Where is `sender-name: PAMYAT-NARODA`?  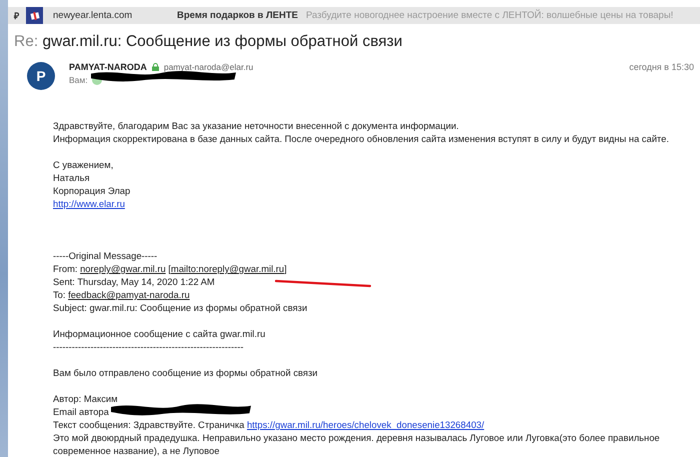
sender-name: PAMYAT-NARODA is located at coordinates (108, 67).